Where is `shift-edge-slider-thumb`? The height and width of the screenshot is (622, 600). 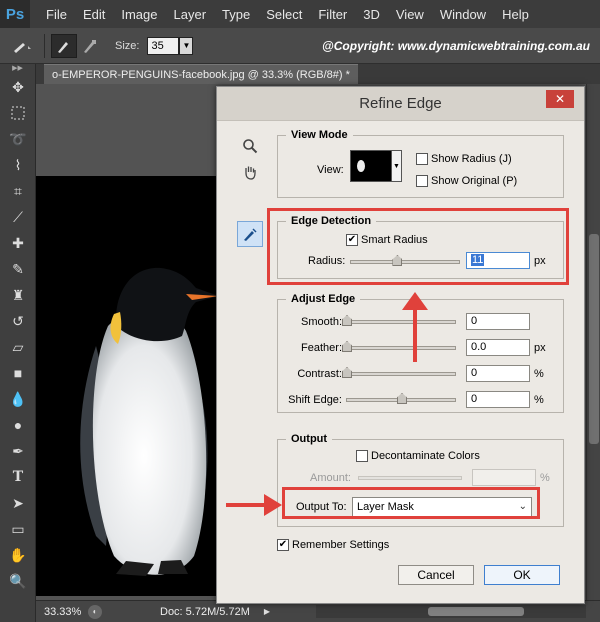 shift-edge-slider-thumb is located at coordinates (402, 398).